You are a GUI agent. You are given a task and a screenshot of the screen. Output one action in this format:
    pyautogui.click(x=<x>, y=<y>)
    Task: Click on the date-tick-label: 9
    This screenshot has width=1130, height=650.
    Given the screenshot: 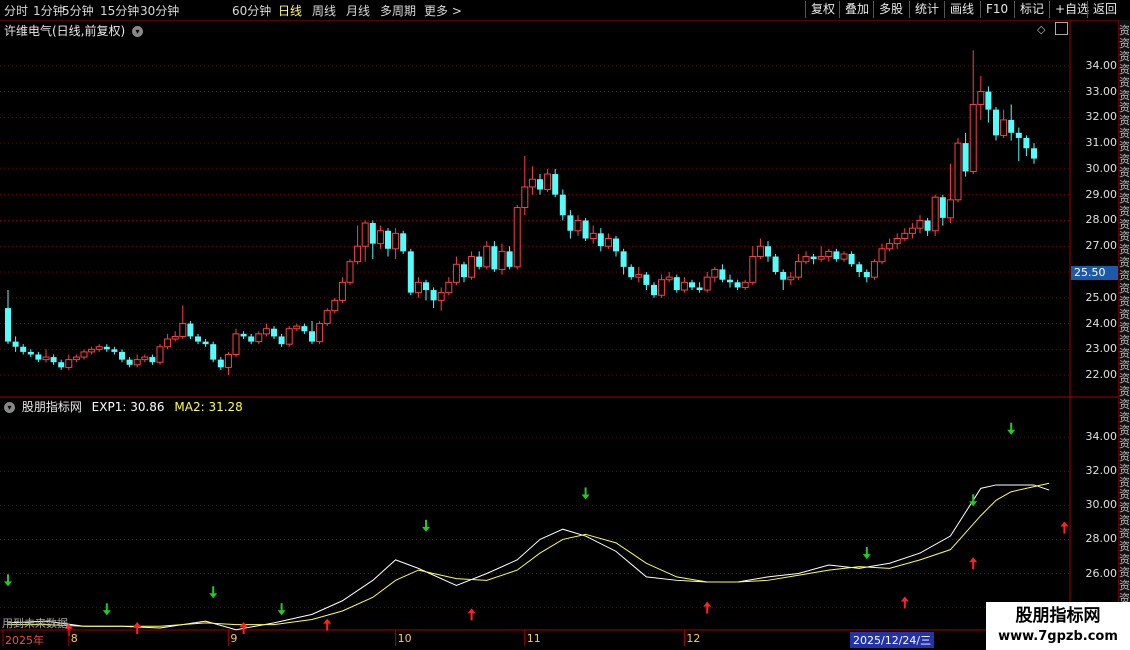 What is the action you would take?
    pyautogui.click(x=234, y=638)
    